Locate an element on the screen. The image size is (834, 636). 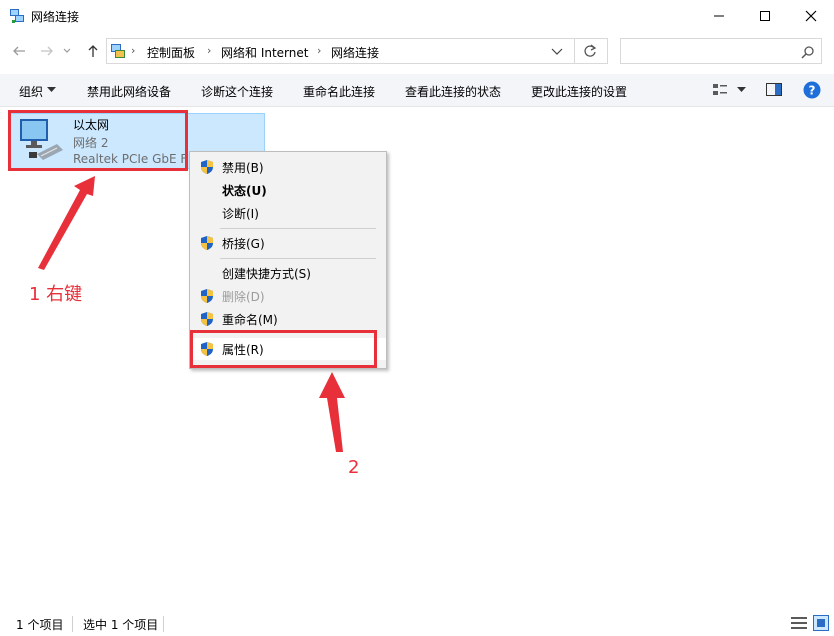
up-button is located at coordinates (93, 51).